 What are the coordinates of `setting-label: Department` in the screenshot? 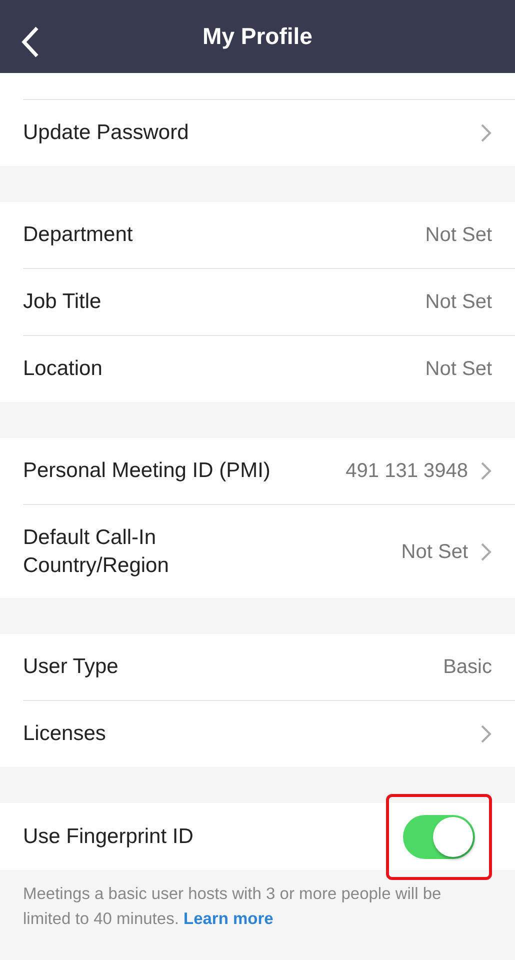 It's located at (78, 235).